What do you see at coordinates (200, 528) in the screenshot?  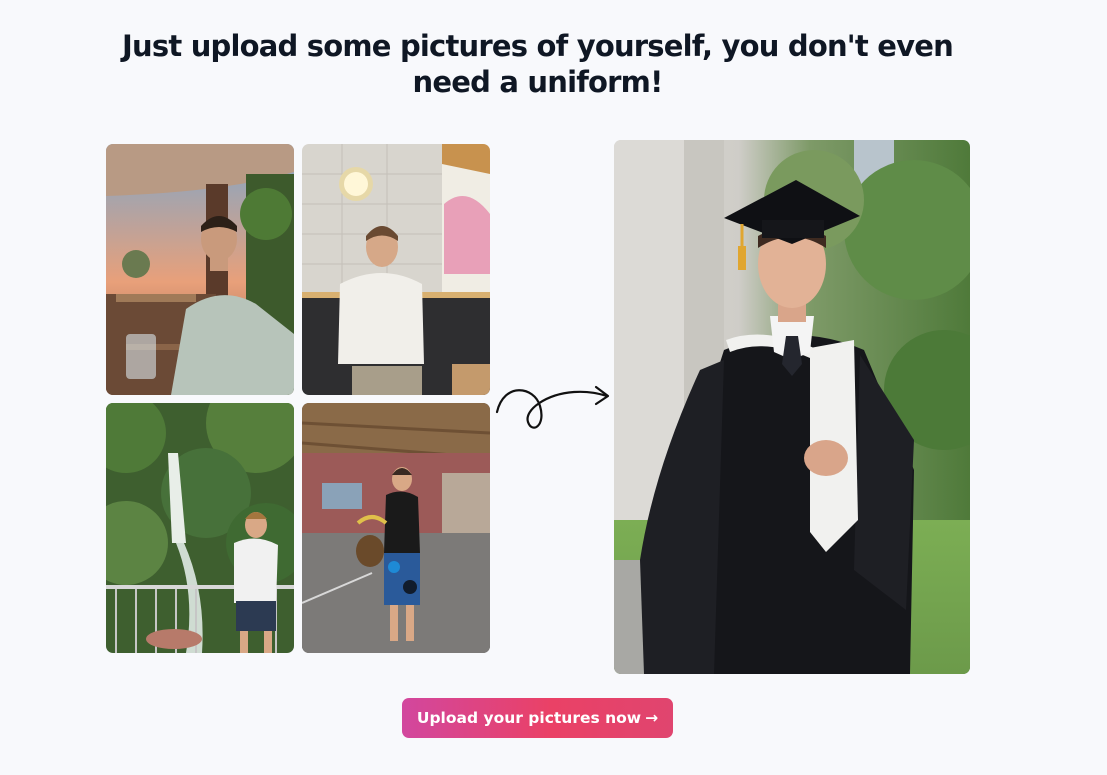 I see `input-photo-waterfall` at bounding box center [200, 528].